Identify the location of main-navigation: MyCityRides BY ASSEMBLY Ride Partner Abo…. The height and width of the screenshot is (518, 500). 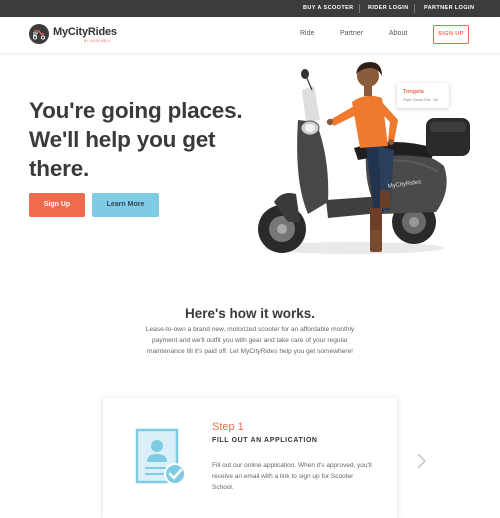
(250, 35).